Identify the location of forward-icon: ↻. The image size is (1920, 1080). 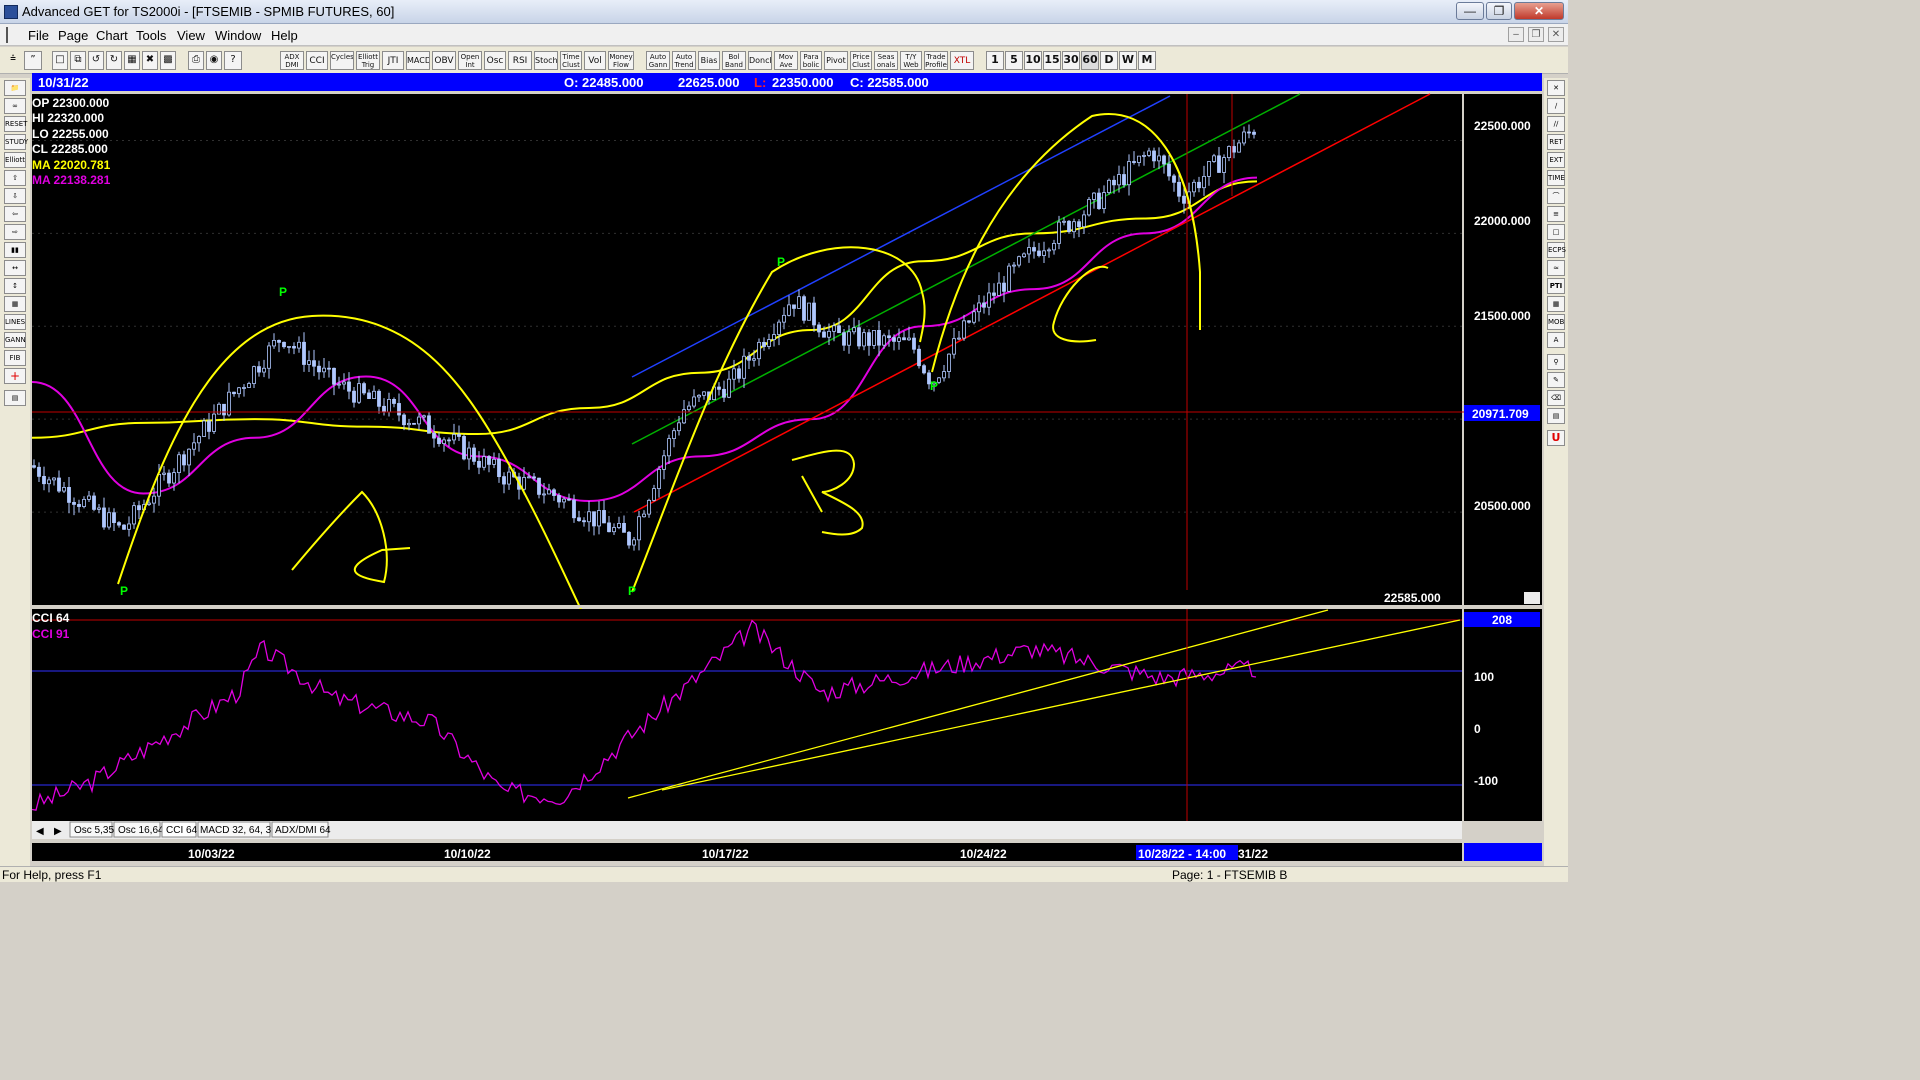
(114, 60).